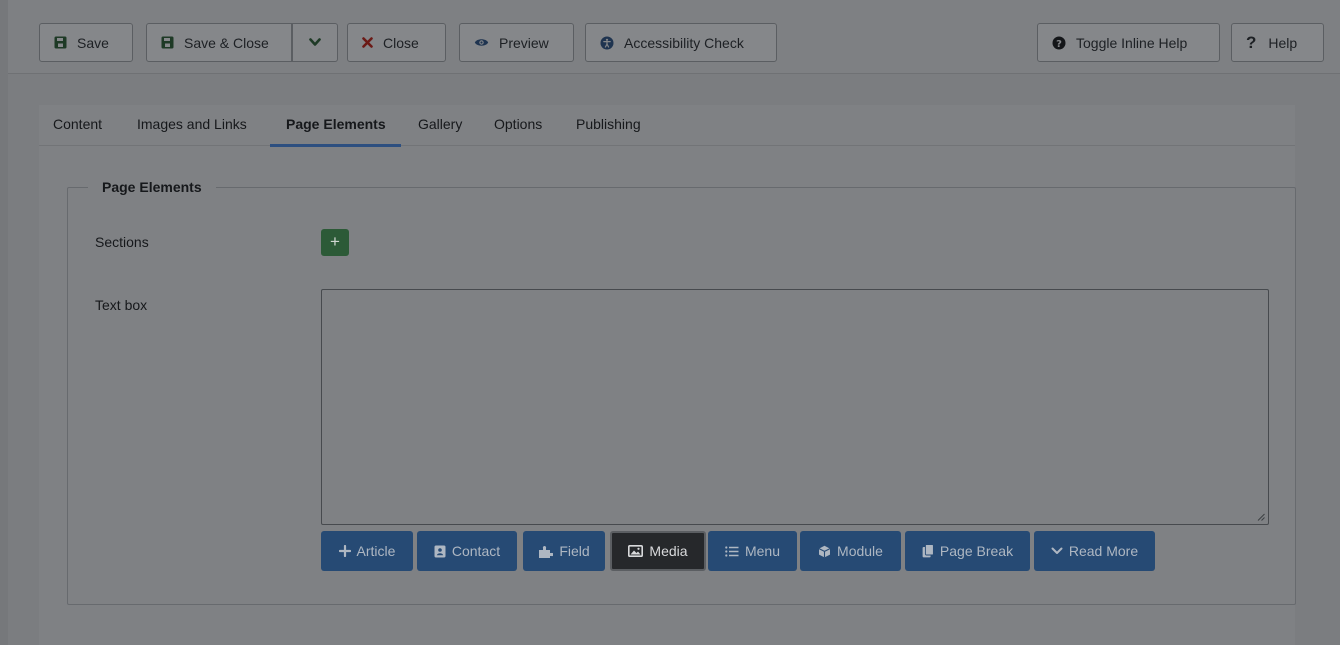 This screenshot has width=1340, height=645. What do you see at coordinates (122, 242) in the screenshot?
I see `sections-label: Sections` at bounding box center [122, 242].